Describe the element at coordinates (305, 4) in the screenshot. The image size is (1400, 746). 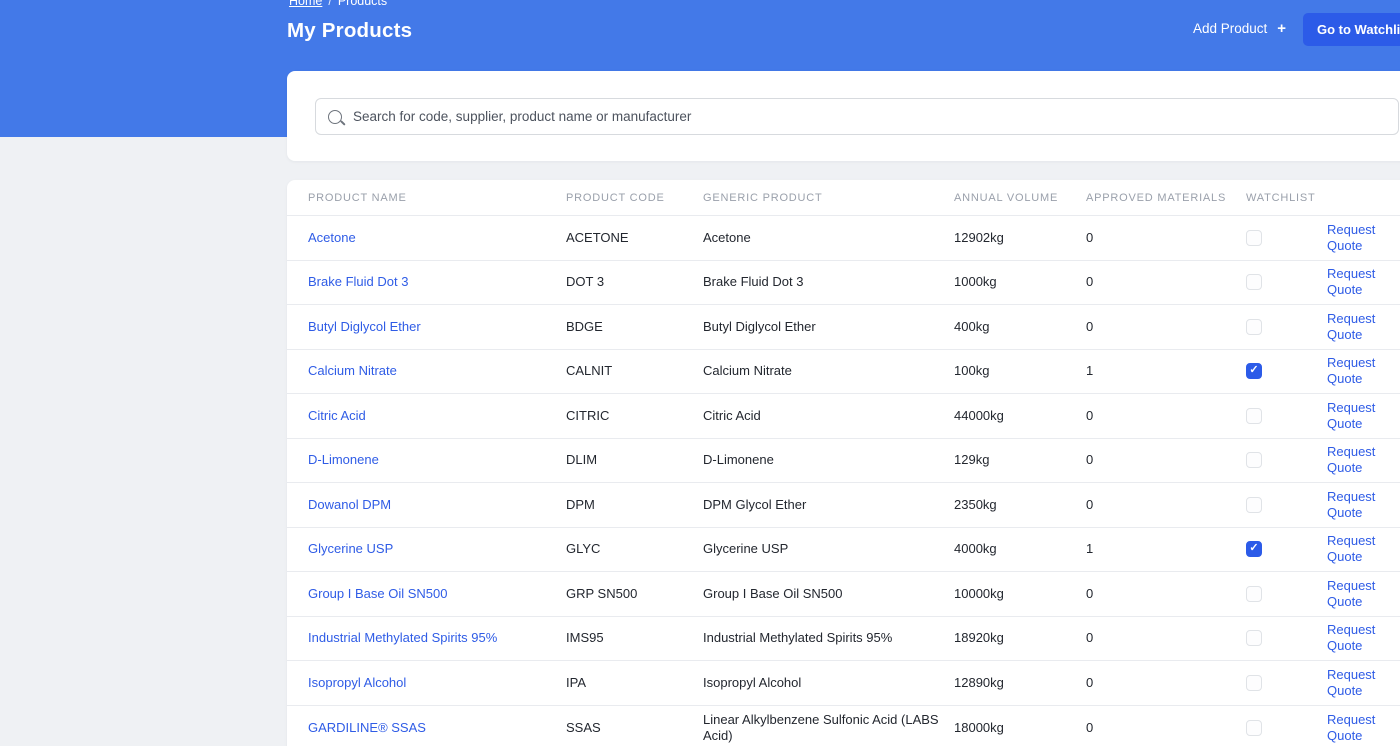
I see `breadcrumb-home-link: Home` at that location.